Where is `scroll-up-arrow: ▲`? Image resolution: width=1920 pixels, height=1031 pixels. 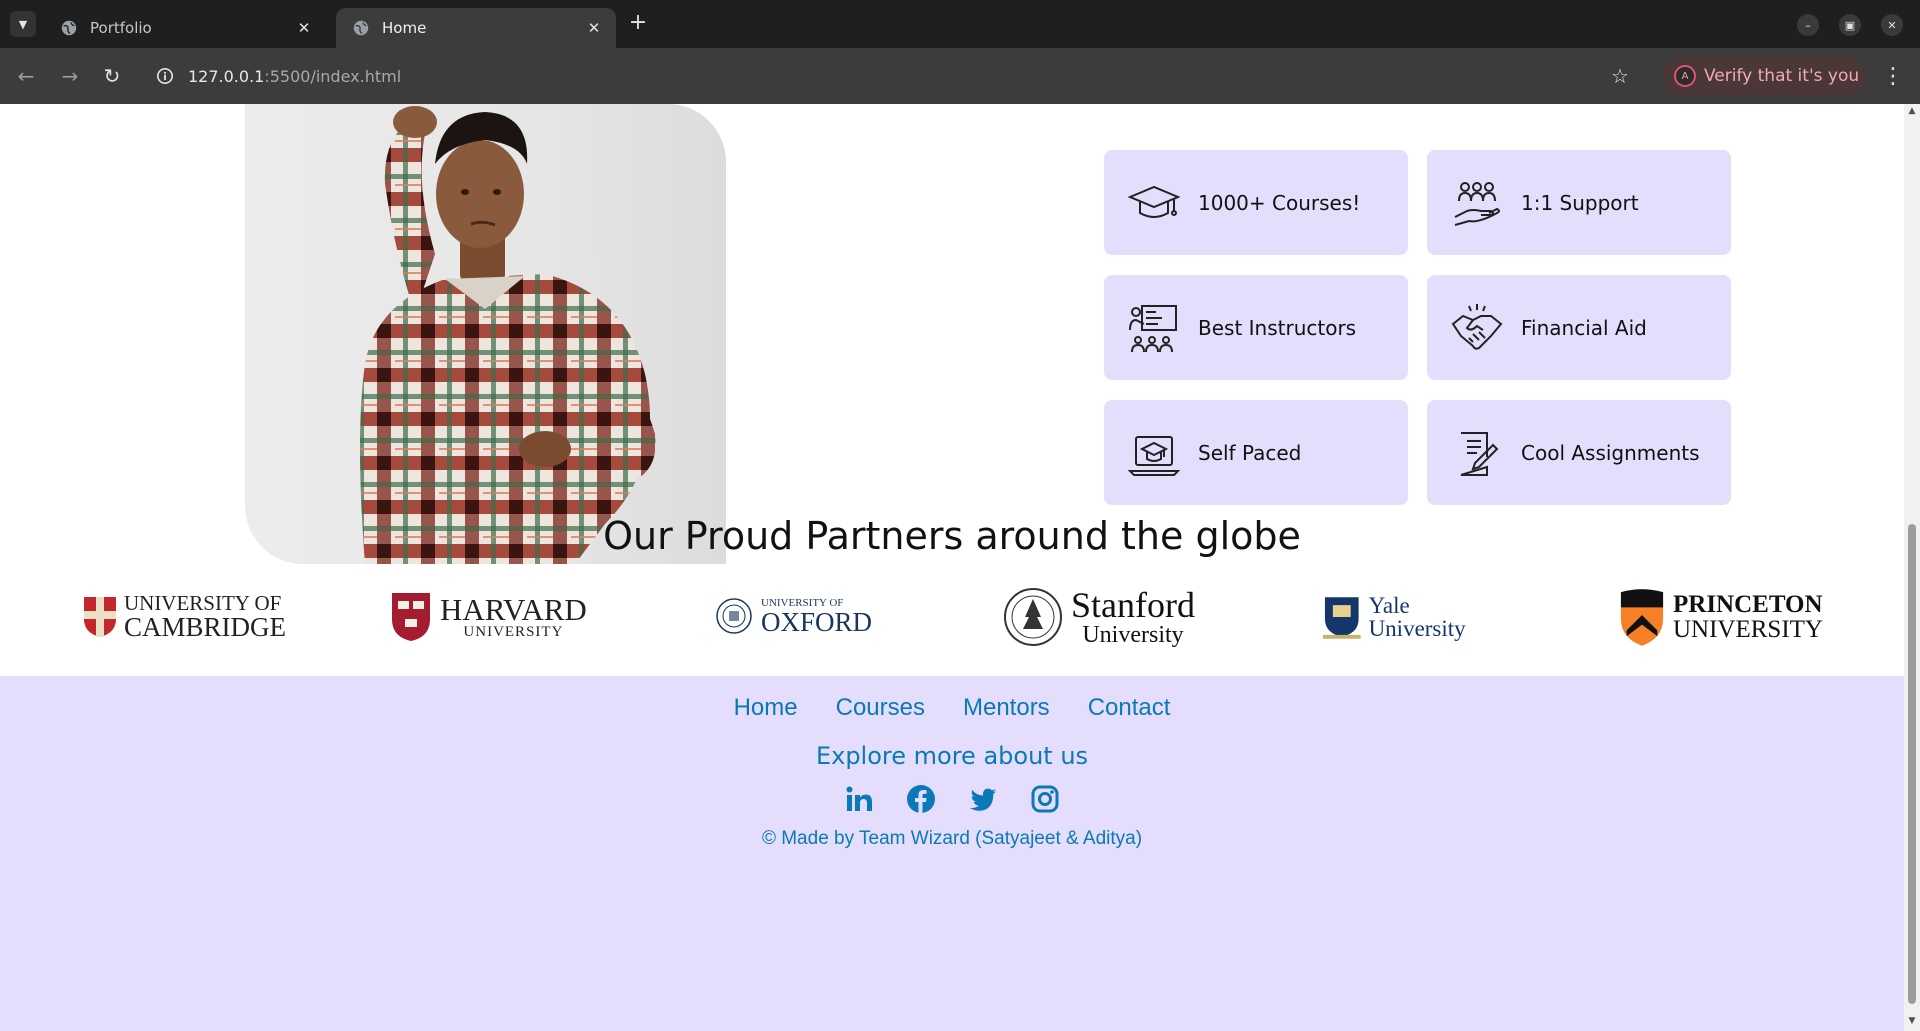
scroll-up-arrow: ▲ is located at coordinates (1912, 111).